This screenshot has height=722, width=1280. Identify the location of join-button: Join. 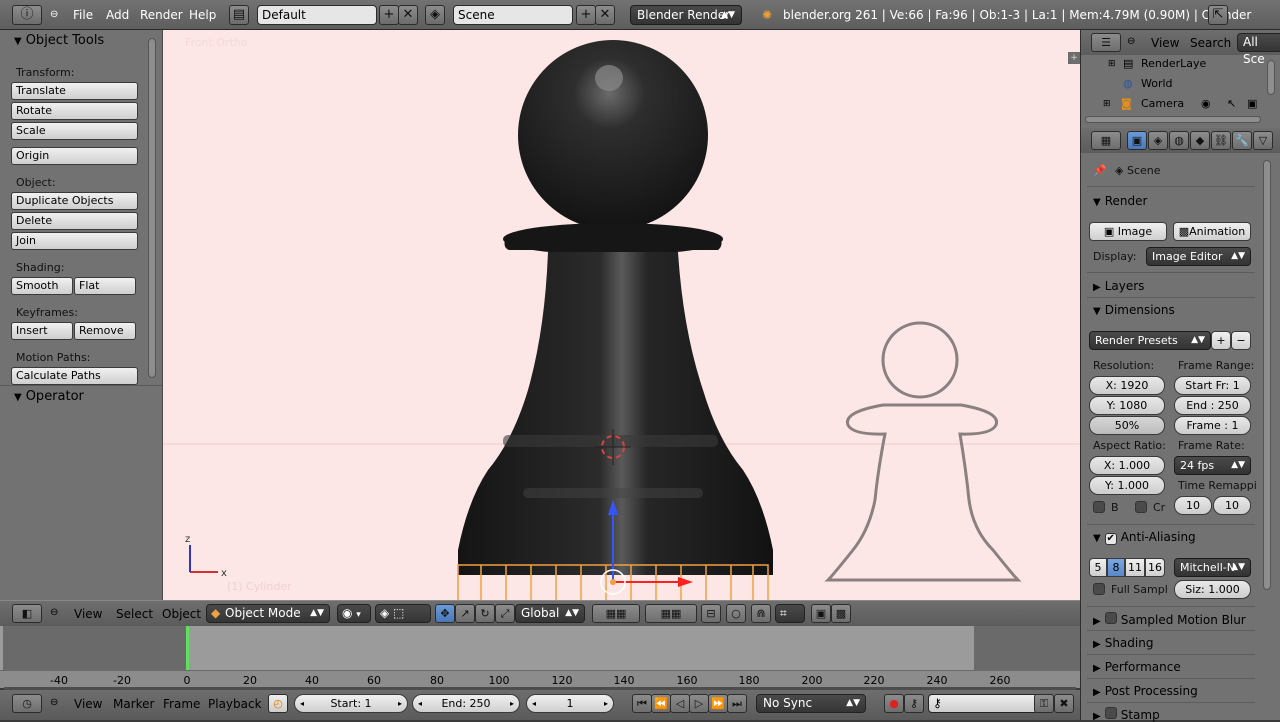
(74, 241).